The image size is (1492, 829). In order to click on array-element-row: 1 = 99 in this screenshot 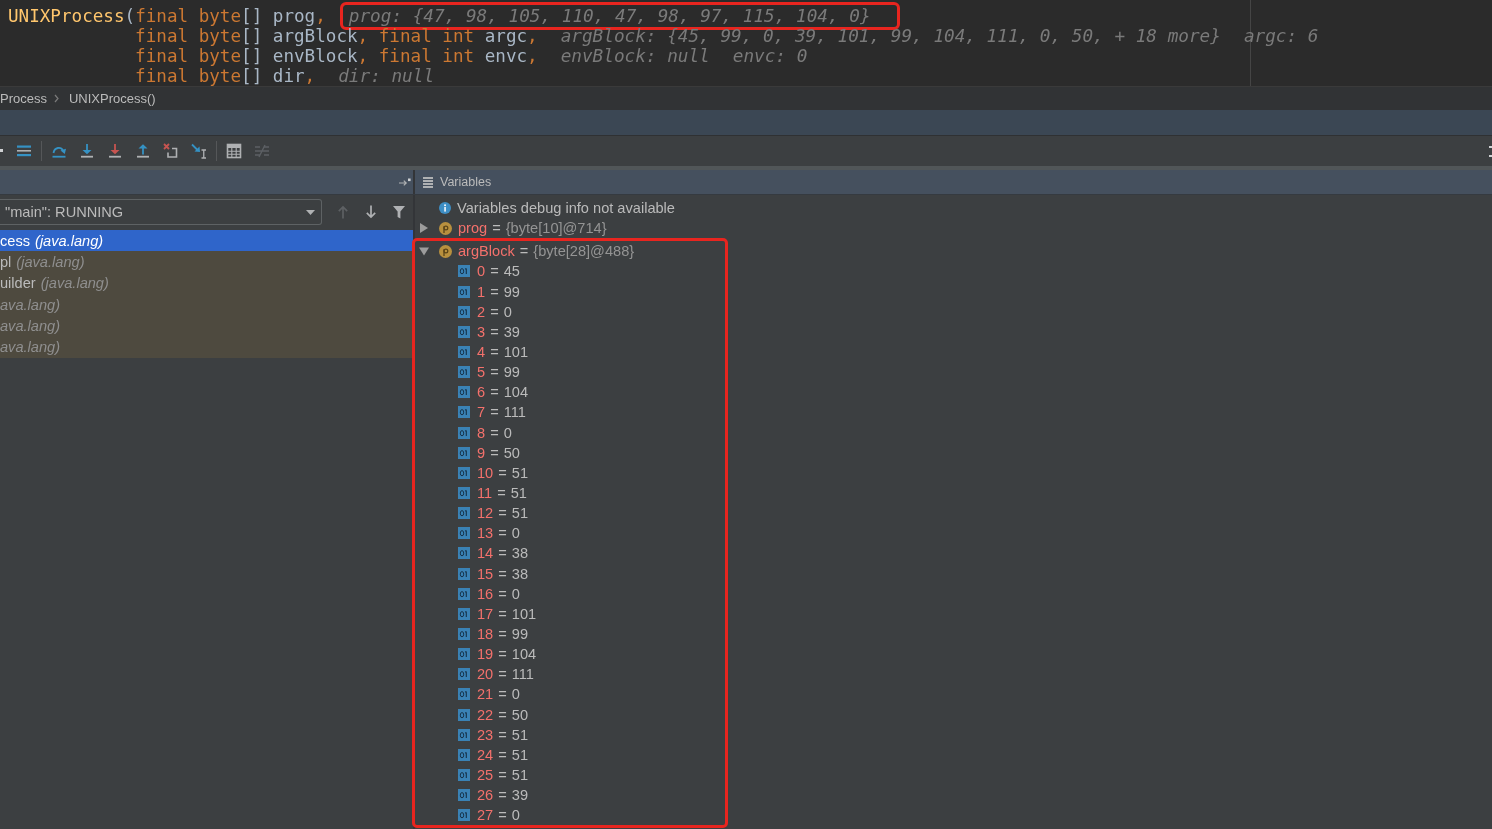, I will do `click(489, 291)`.